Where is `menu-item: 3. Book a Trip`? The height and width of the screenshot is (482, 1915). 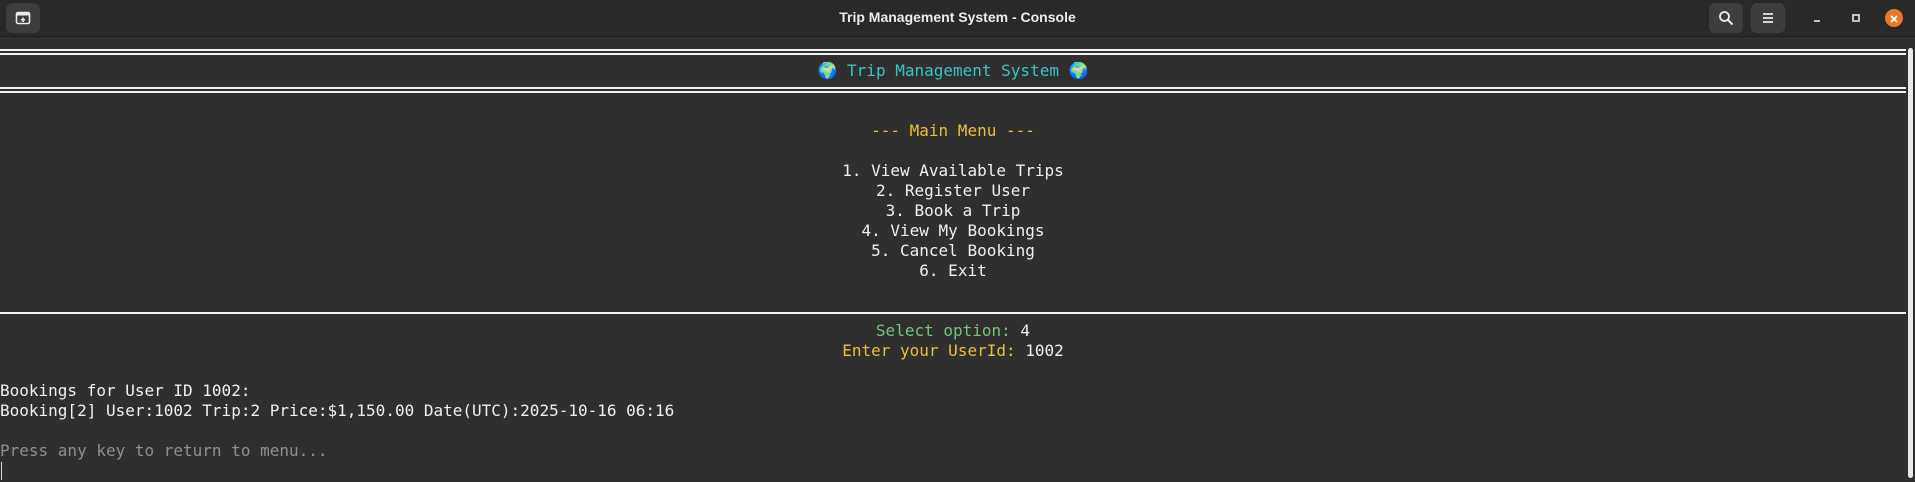 menu-item: 3. Book a Trip is located at coordinates (953, 210).